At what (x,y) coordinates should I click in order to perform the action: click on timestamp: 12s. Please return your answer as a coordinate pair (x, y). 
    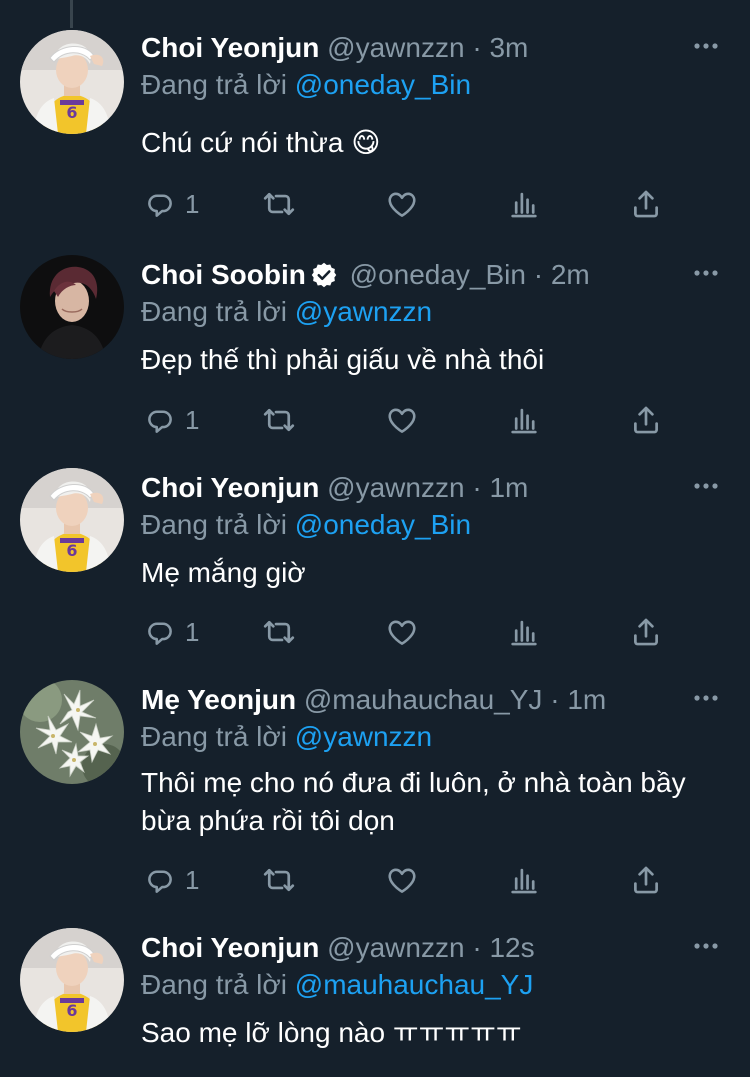
    Looking at the image, I should click on (511, 947).